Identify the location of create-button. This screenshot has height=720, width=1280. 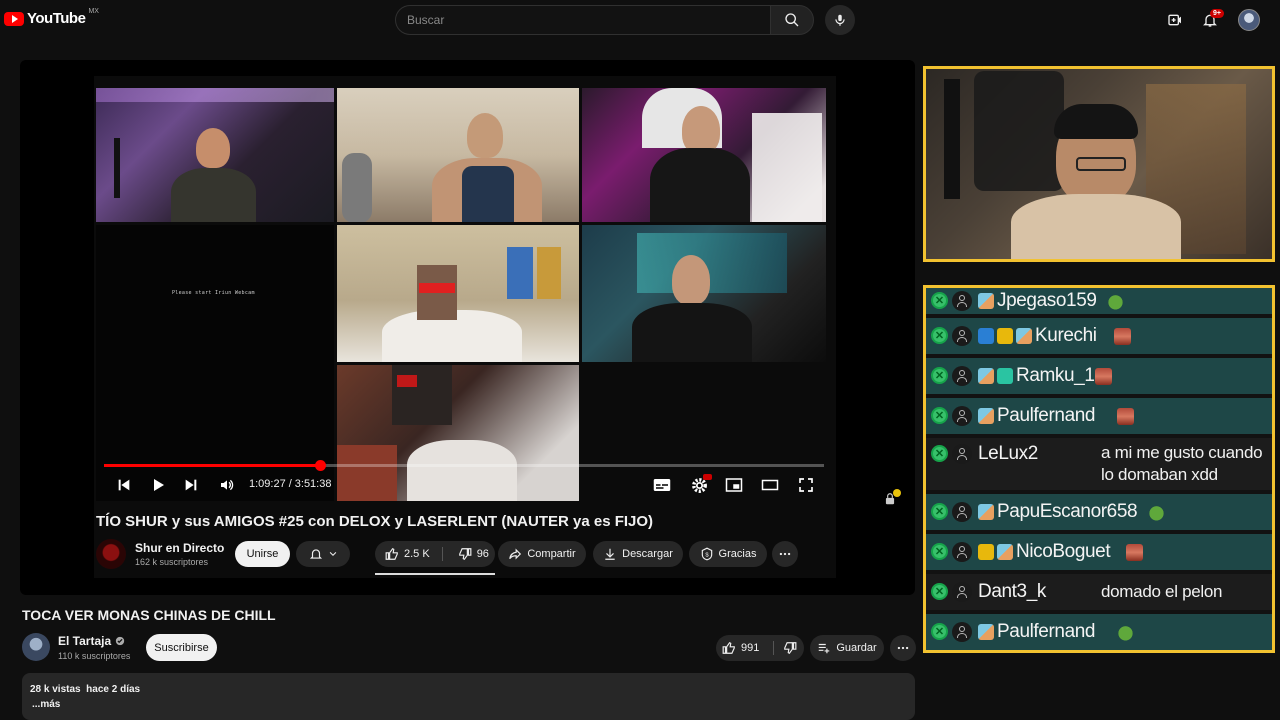
(1175, 20).